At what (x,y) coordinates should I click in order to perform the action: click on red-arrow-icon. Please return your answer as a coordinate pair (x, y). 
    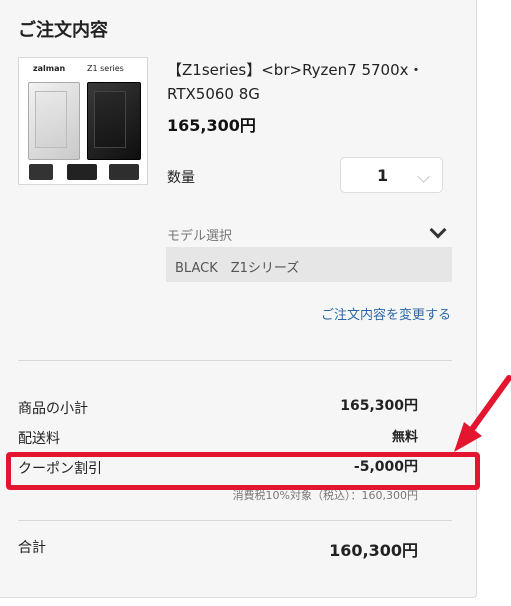
    Looking at the image, I should click on (482, 413).